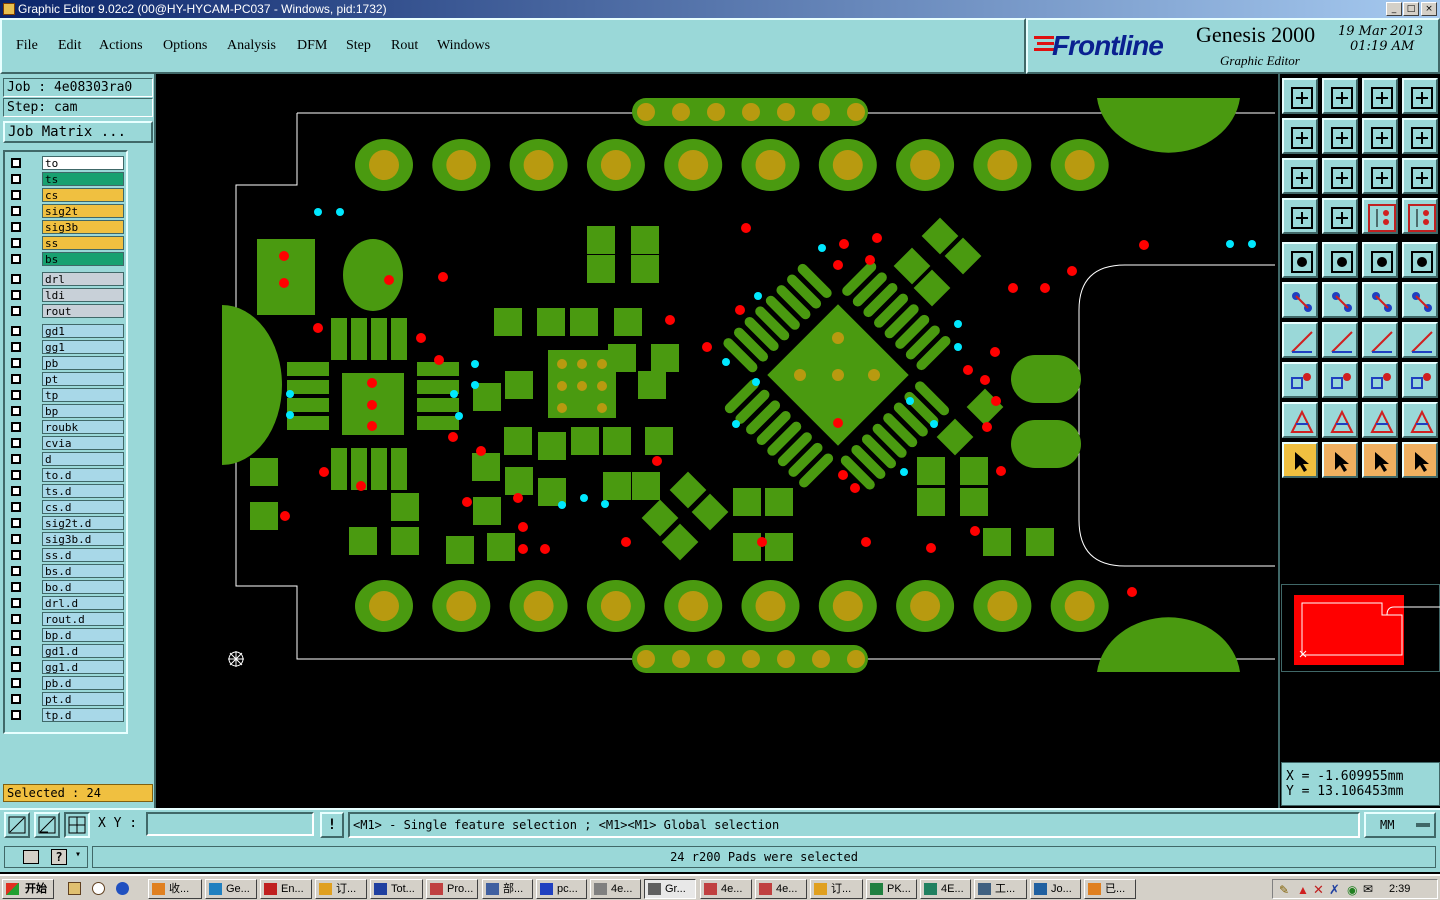 Image resolution: width=1440 pixels, height=900 pixels. Describe the element at coordinates (1394, 9) in the screenshot. I see `minimize-button: _` at that location.